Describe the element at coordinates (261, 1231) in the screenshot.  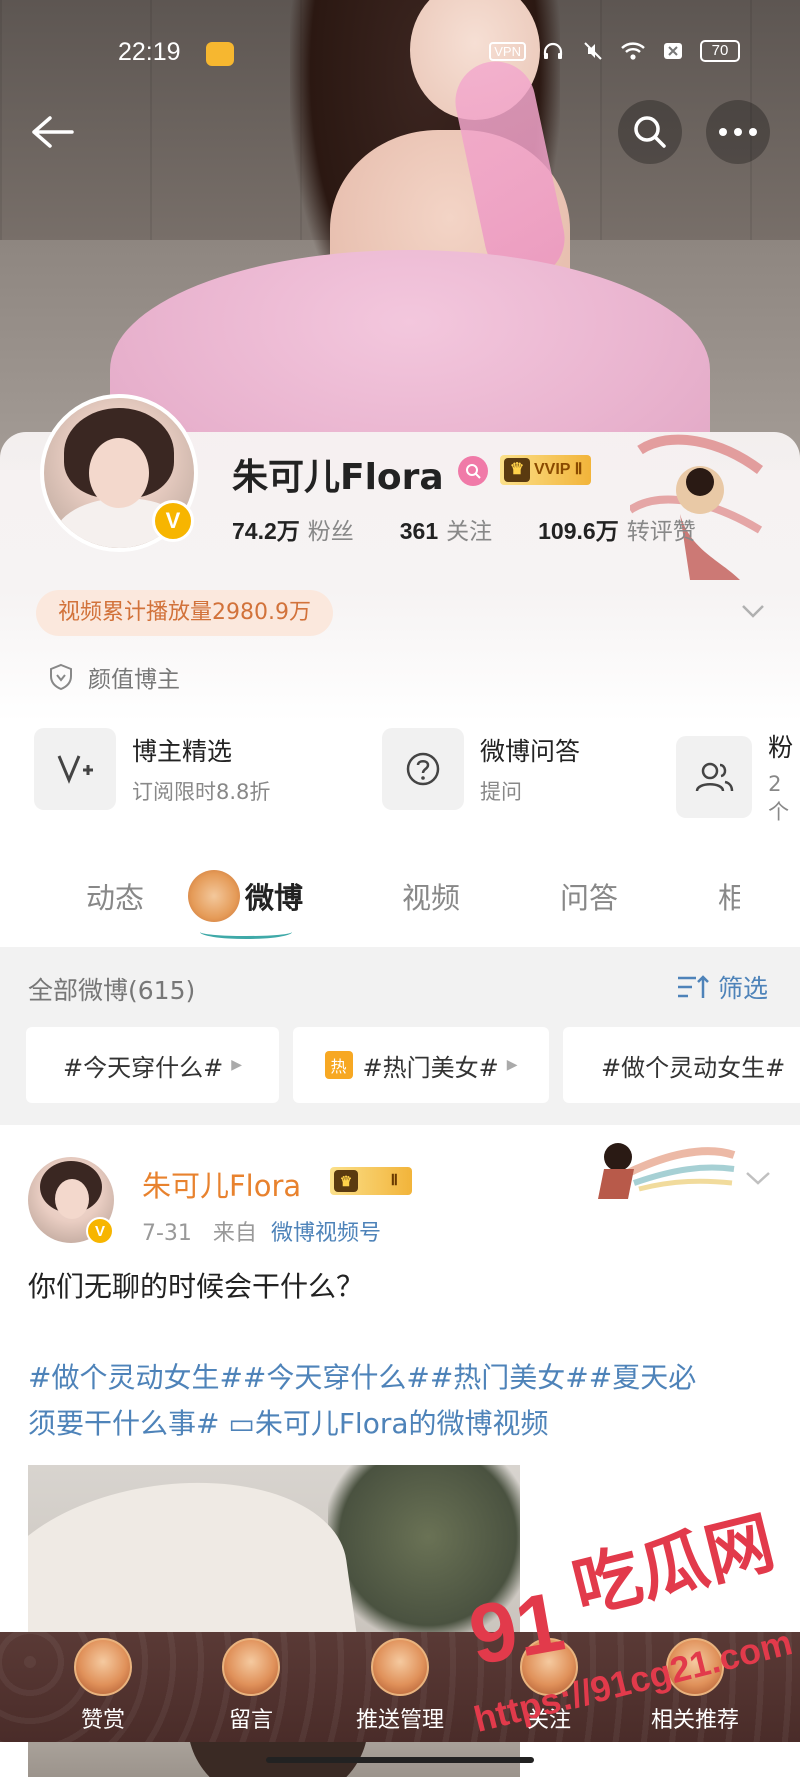
I see `post-meta: 7-31 来自 微博视频号` at that location.